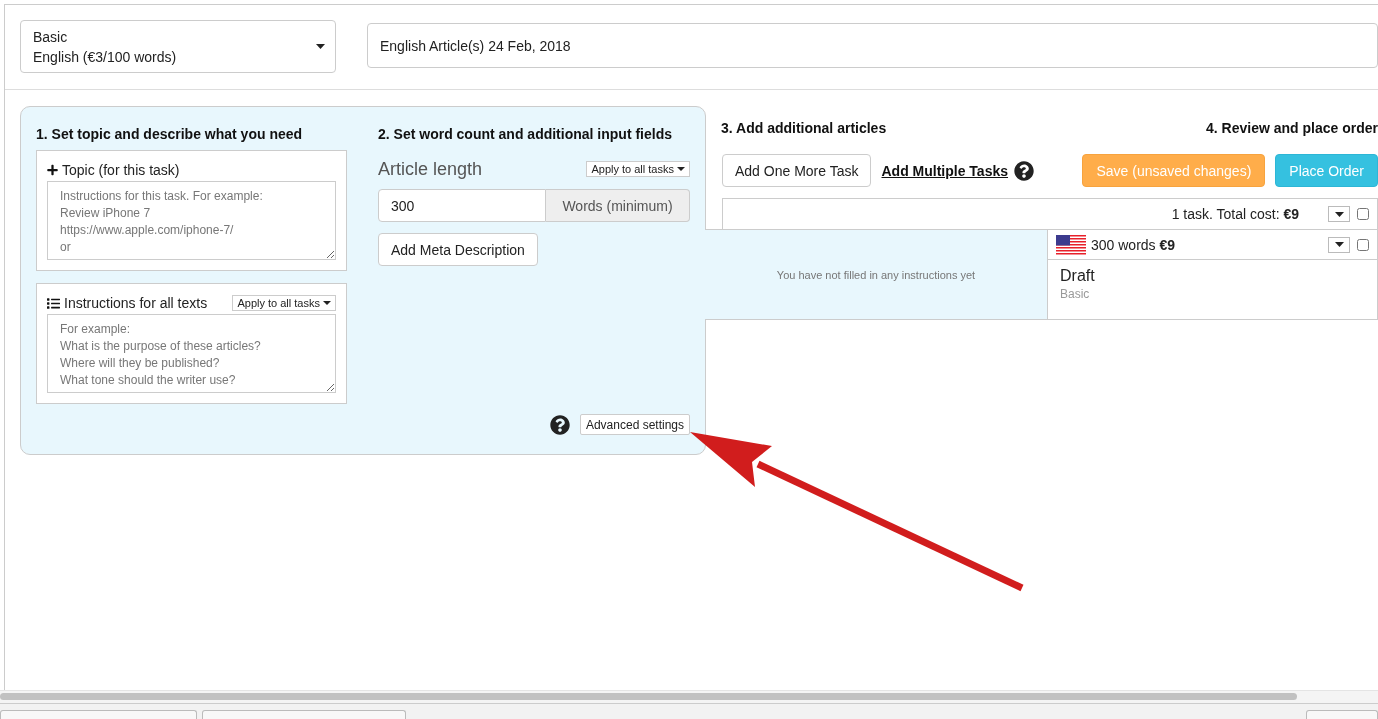 The image size is (1378, 719). What do you see at coordinates (458, 249) in the screenshot?
I see `meta-description-button: Add Meta Description` at bounding box center [458, 249].